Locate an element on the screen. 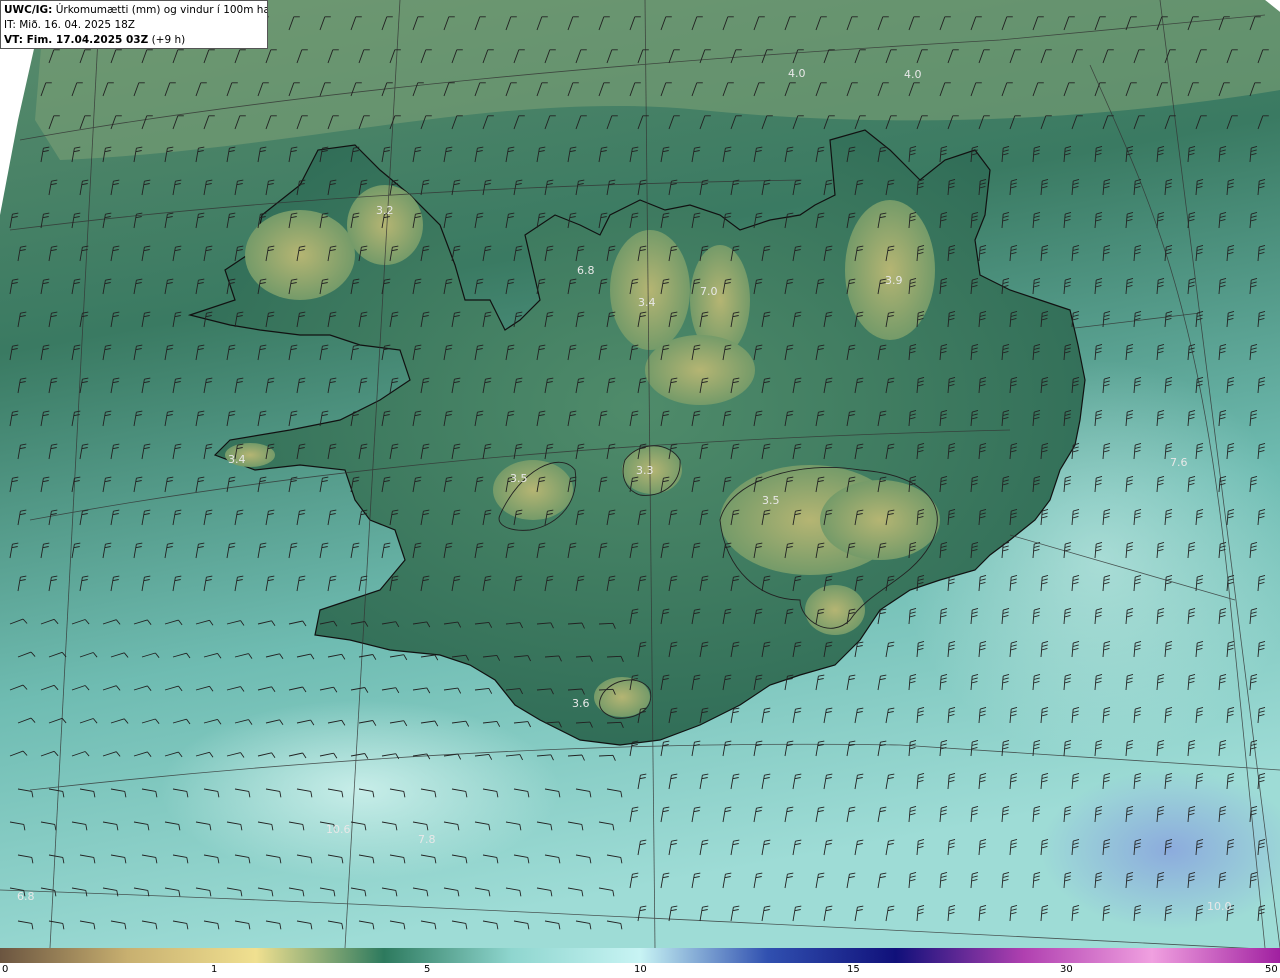  color-bar is located at coordinates (640, 955).